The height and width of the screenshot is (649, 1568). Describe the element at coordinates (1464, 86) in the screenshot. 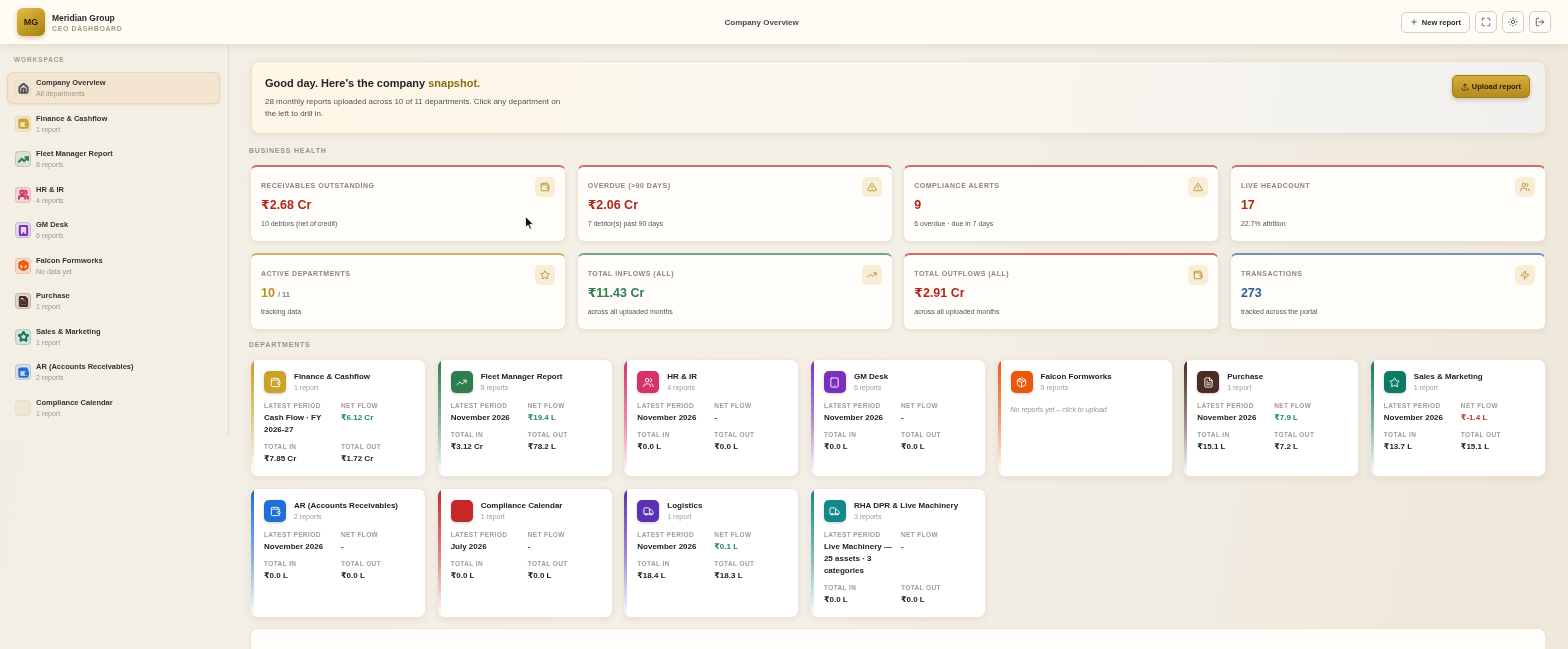

I see `upload-icon` at that location.